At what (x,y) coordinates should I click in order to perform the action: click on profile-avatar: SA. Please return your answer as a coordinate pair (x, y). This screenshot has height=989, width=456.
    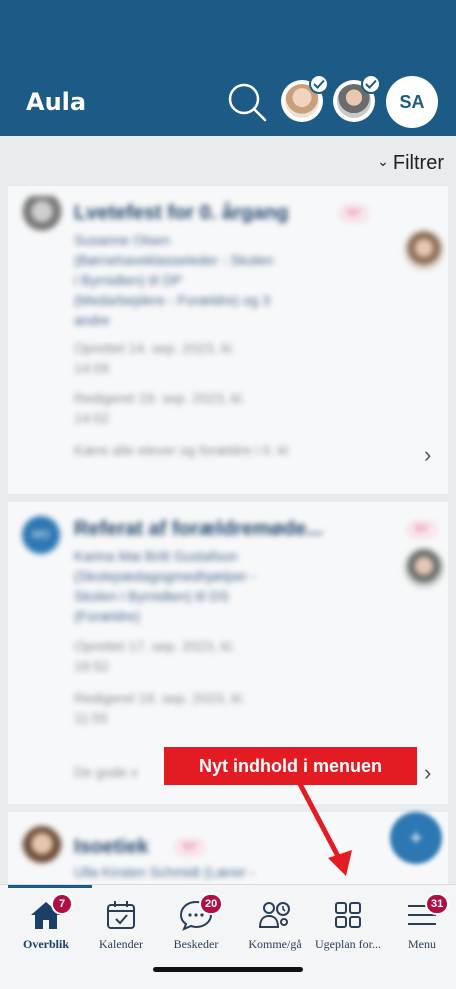
    Looking at the image, I should click on (412, 102).